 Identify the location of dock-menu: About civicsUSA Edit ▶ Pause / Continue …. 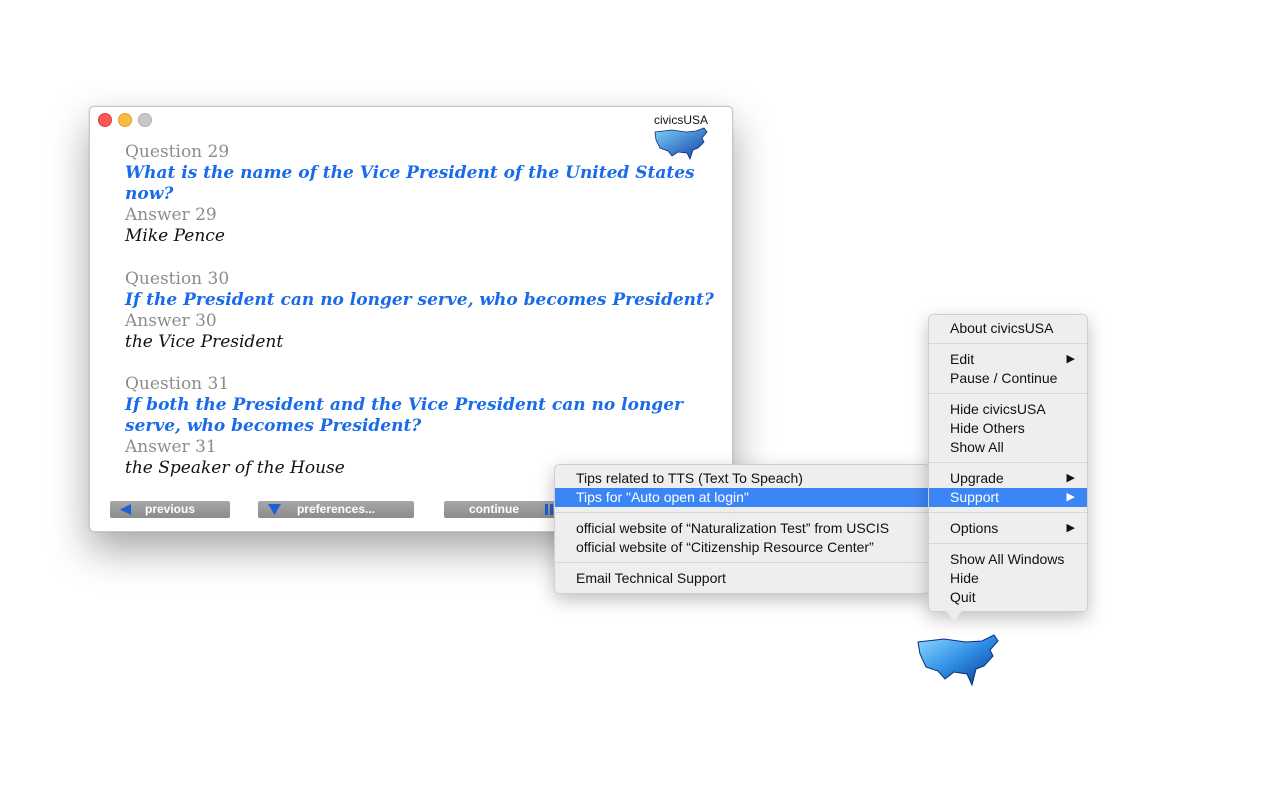
(1008, 463).